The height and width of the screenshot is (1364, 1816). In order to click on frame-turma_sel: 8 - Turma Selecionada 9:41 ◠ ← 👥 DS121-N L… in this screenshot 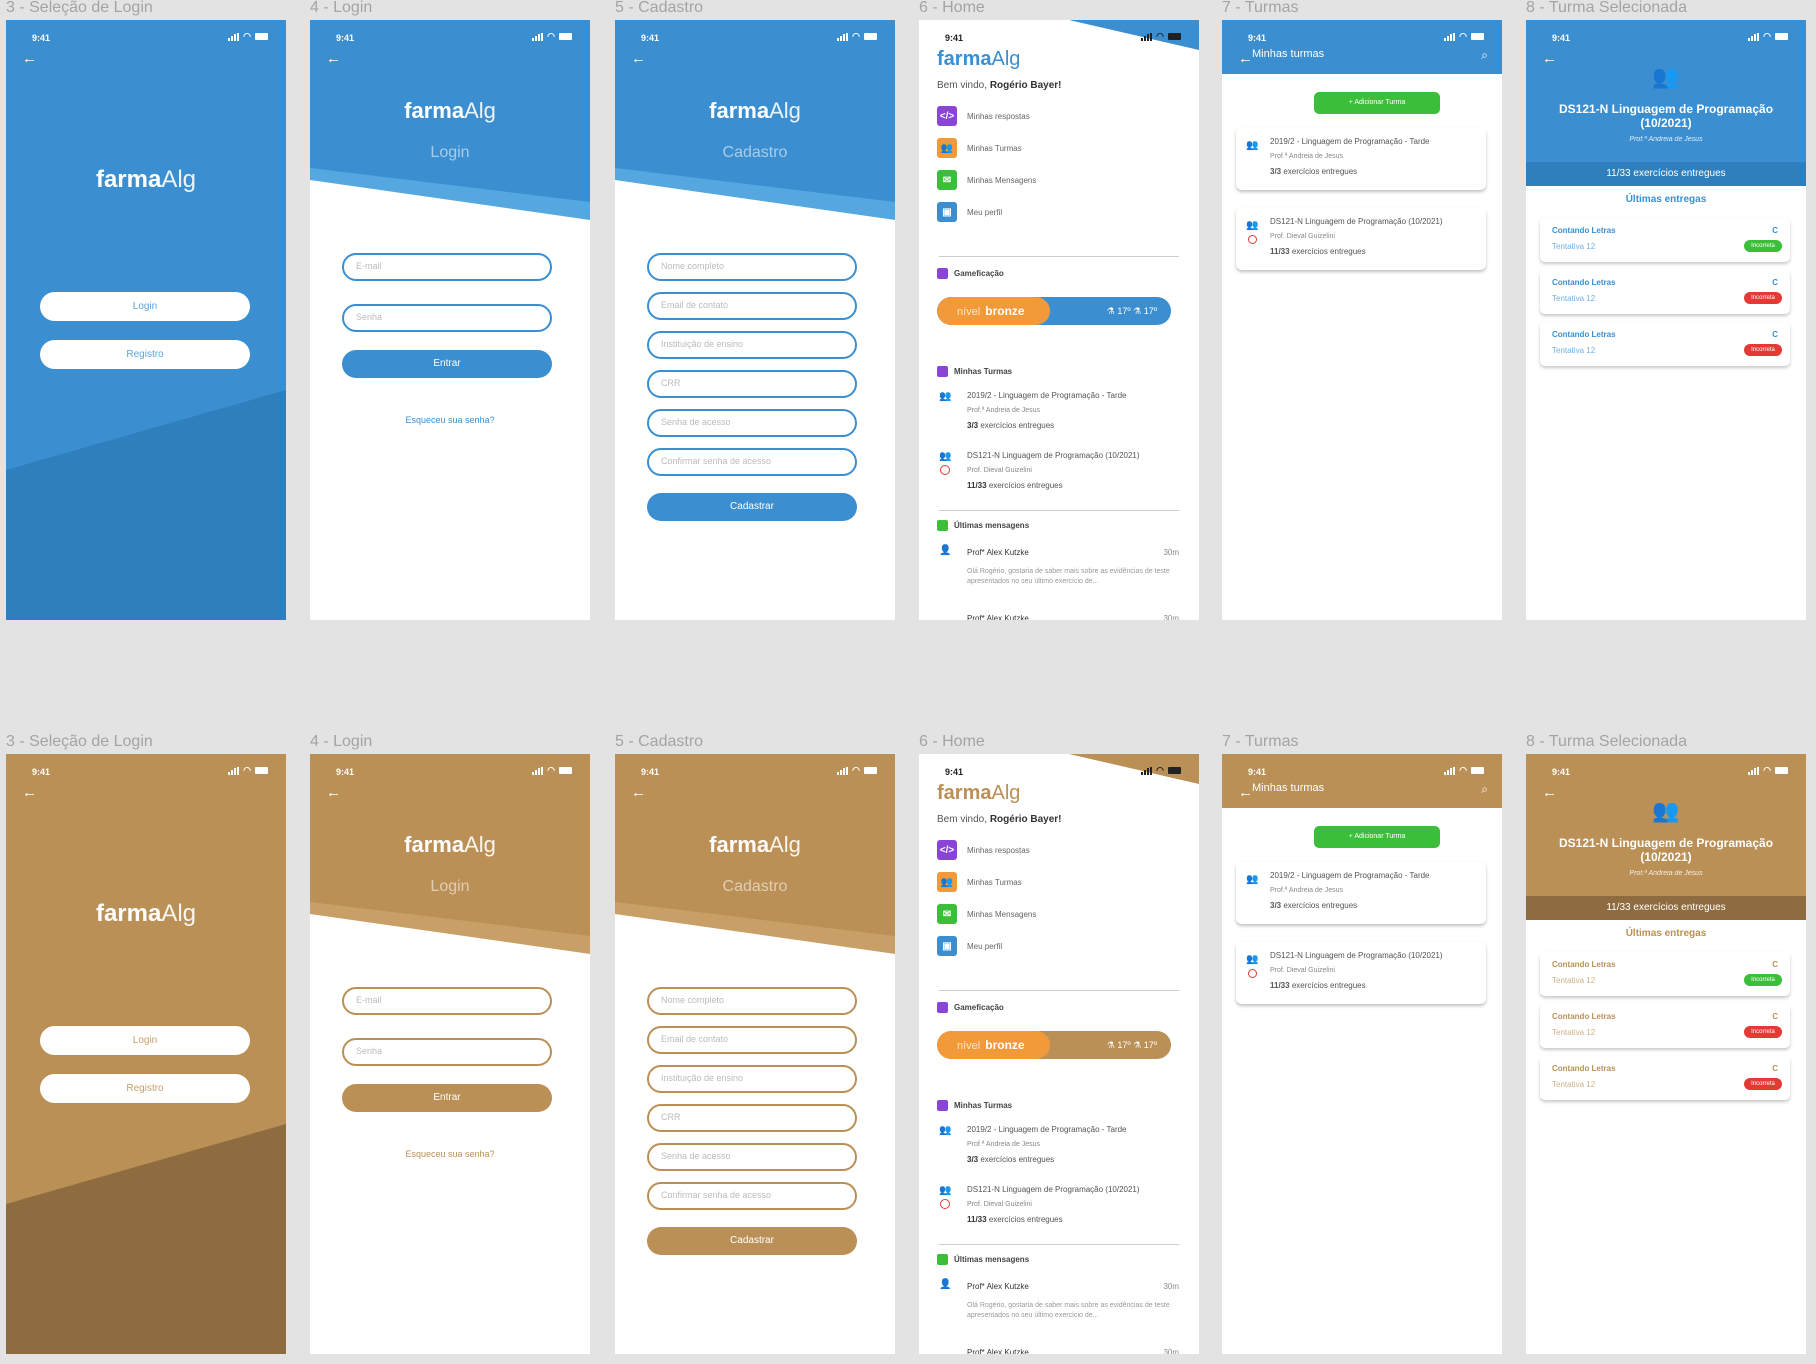, I will do `click(1666, 310)`.